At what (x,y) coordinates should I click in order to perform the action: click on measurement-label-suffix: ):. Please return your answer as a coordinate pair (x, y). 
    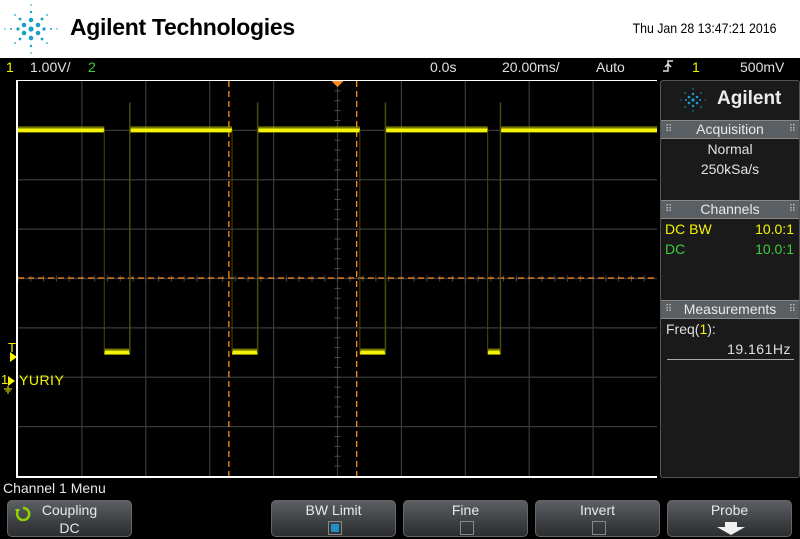
    Looking at the image, I should click on (711, 329).